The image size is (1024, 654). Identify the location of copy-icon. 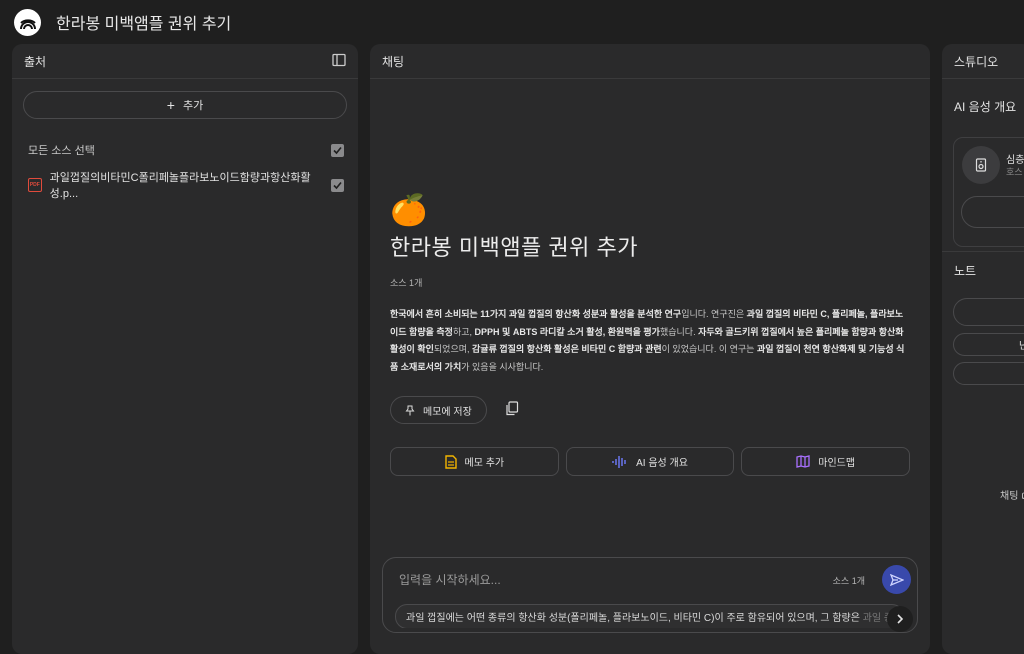
(512, 410).